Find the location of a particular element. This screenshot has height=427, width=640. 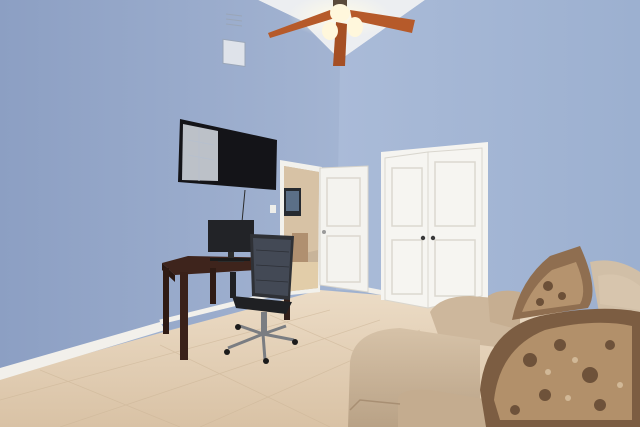

closet-door-icon is located at coordinates (434, 225).